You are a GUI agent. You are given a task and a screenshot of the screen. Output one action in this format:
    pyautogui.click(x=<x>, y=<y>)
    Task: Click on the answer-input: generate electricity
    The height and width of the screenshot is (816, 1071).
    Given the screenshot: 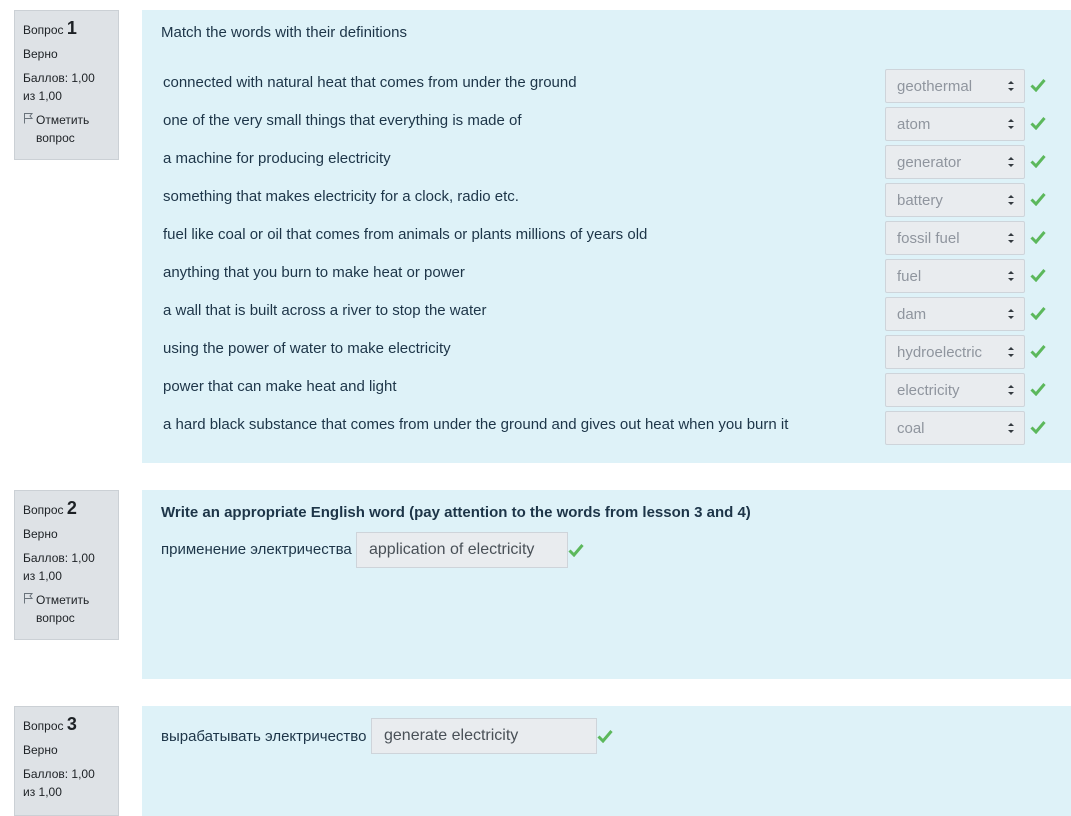 What is the action you would take?
    pyautogui.click(x=484, y=736)
    